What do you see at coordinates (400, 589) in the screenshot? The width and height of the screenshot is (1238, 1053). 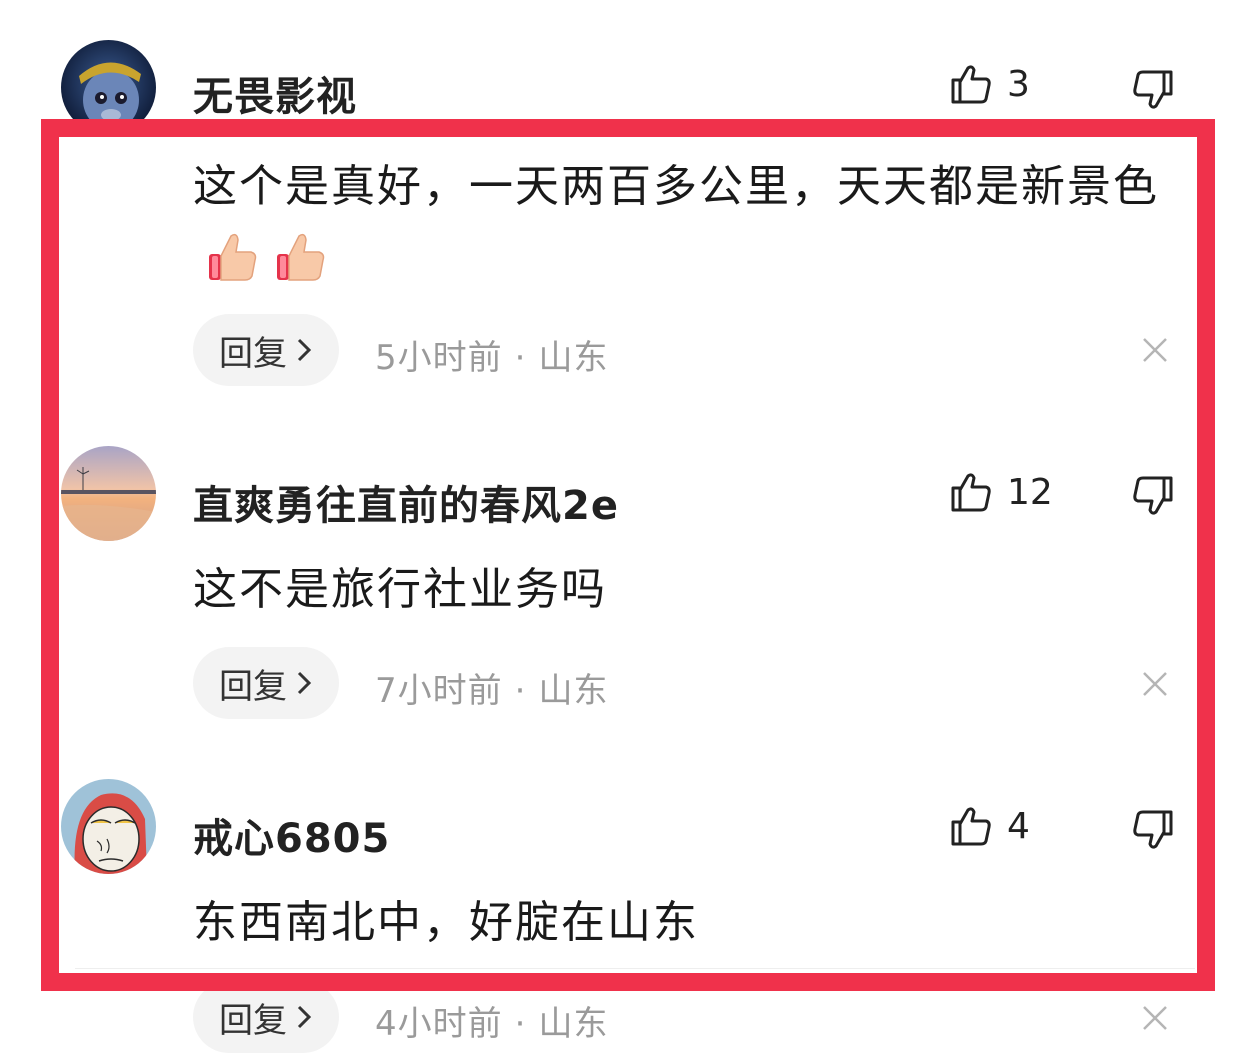 I see `comment-text: 这不是旅行社业务吗` at bounding box center [400, 589].